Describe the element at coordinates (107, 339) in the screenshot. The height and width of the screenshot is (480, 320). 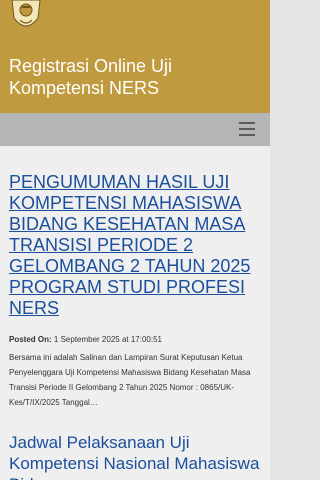
I see `posted-date: 1 September 2025 at 17:00:51` at that location.